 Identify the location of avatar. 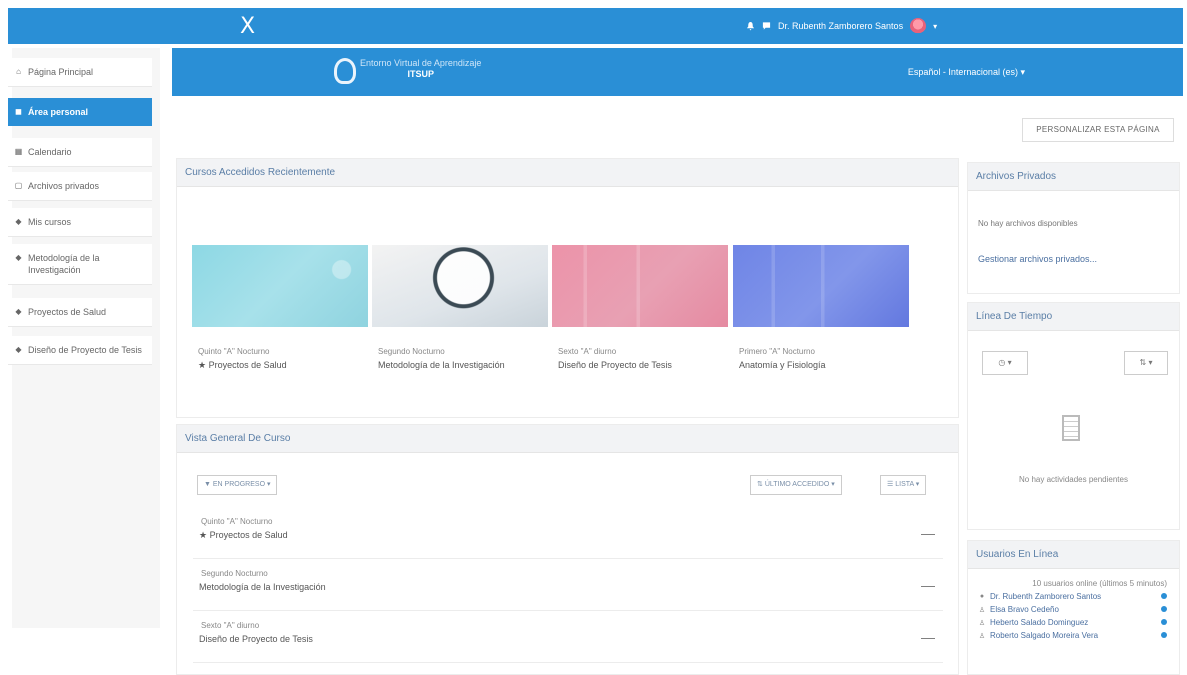
(918, 26).